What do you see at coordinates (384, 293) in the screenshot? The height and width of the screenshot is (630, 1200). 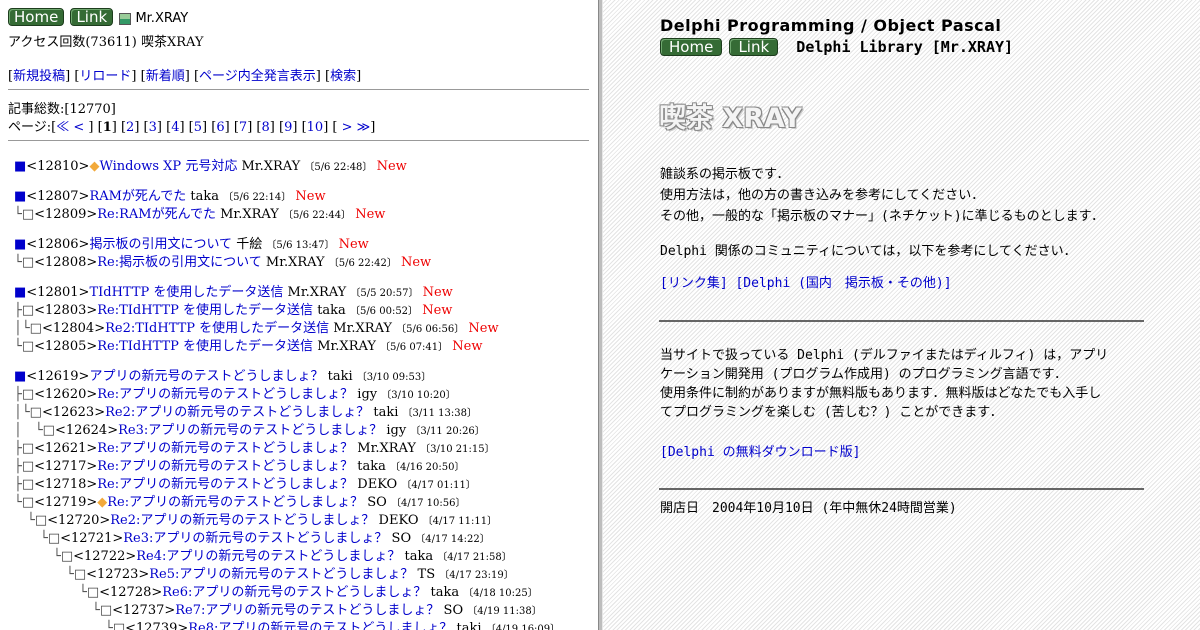 I see `post-date: 〔5/5 20:57〕` at bounding box center [384, 293].